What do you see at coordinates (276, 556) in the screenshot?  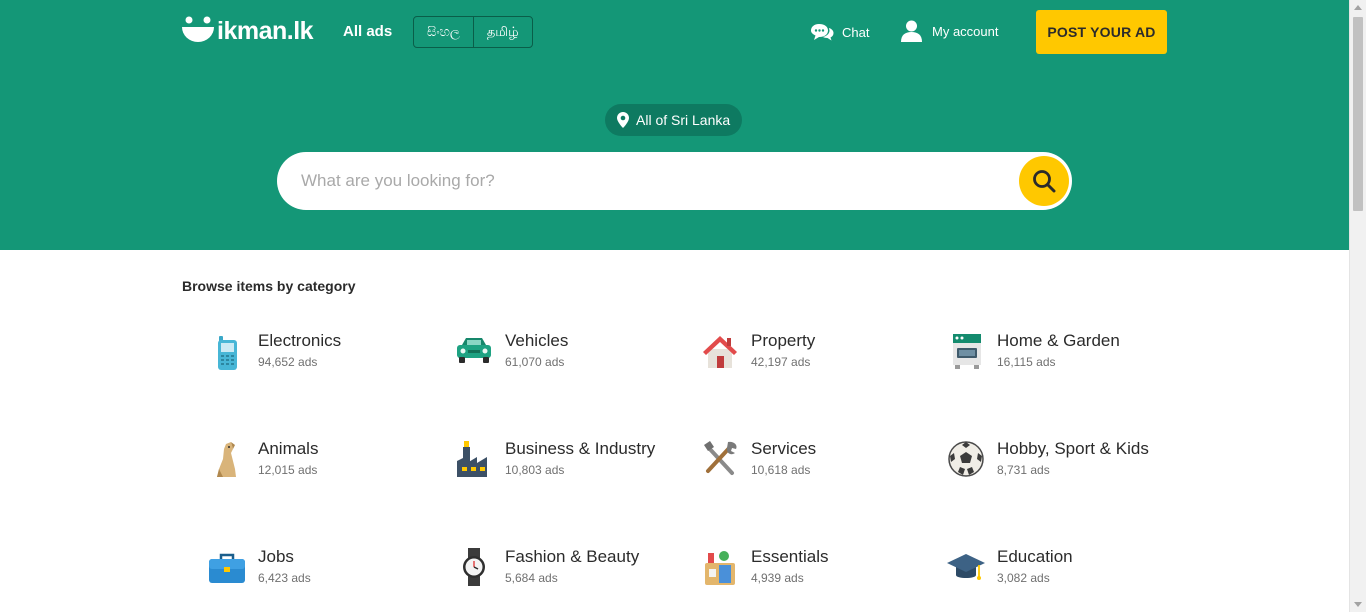 I see `category-name: Jobs` at bounding box center [276, 556].